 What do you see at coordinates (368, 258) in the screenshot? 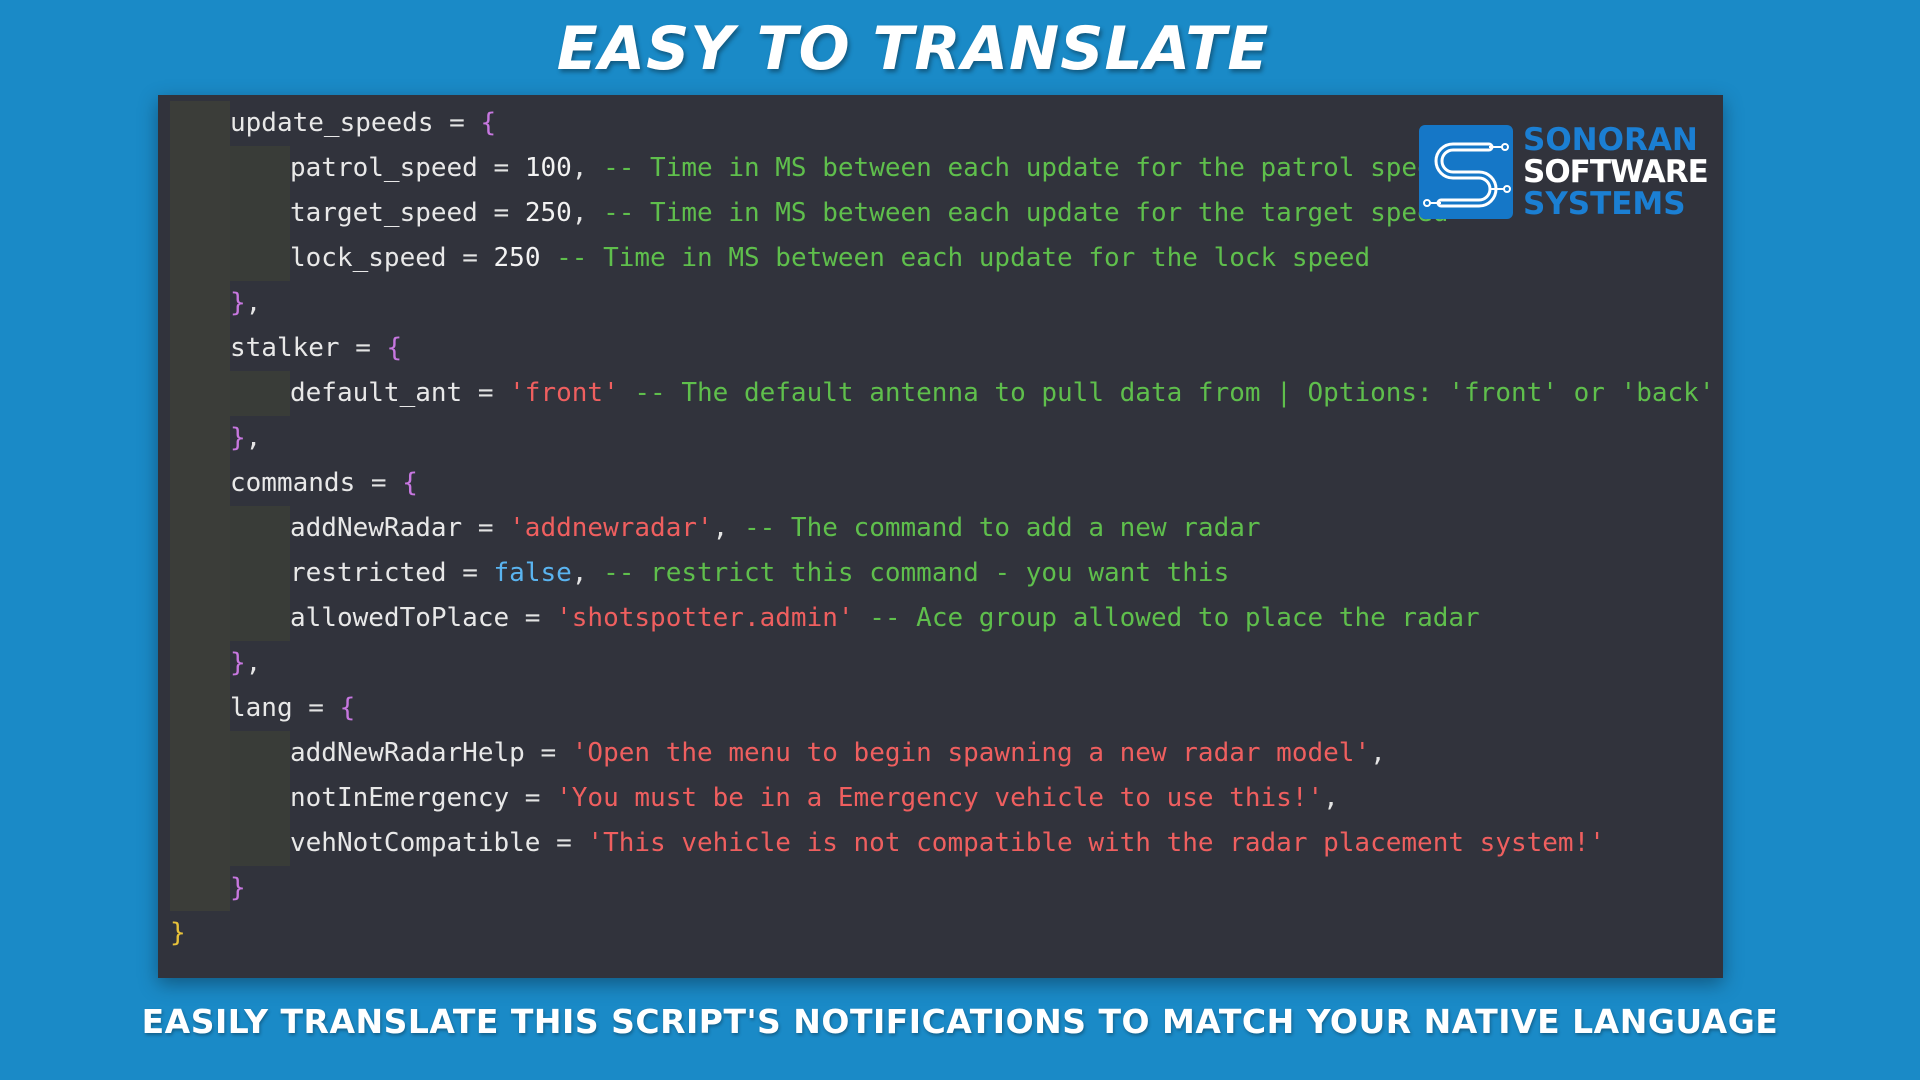
I see `code-token-ident: lock_speed` at bounding box center [368, 258].